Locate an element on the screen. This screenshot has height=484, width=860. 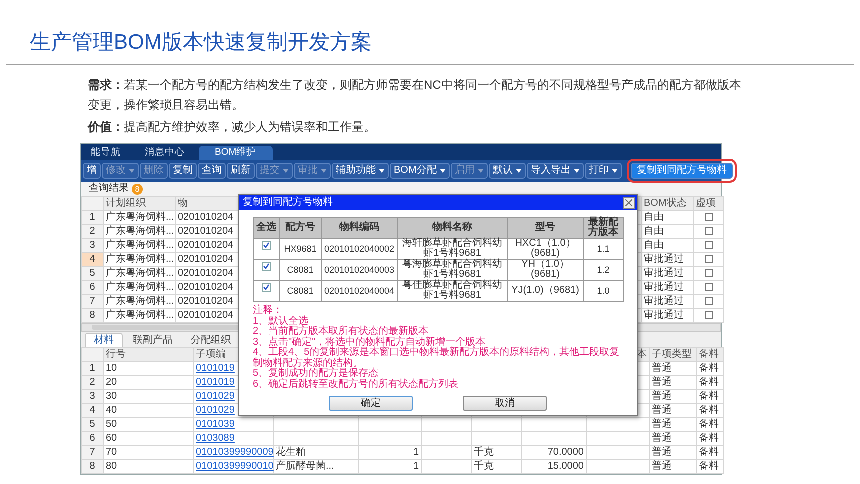
table-cell: 70.0000 is located at coordinates (554, 453).